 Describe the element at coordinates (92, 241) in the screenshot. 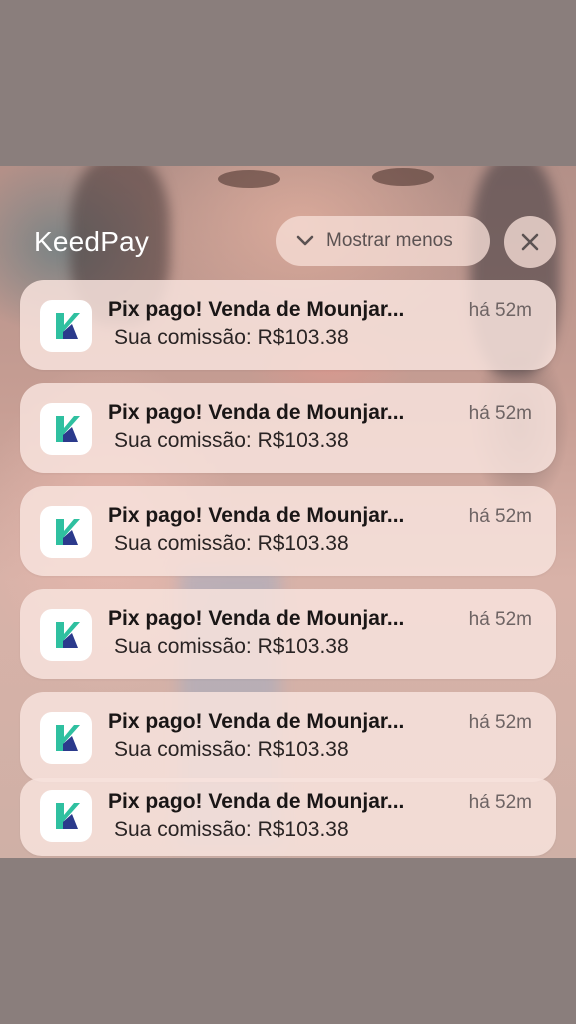

I see `app-name: KeedPay` at that location.